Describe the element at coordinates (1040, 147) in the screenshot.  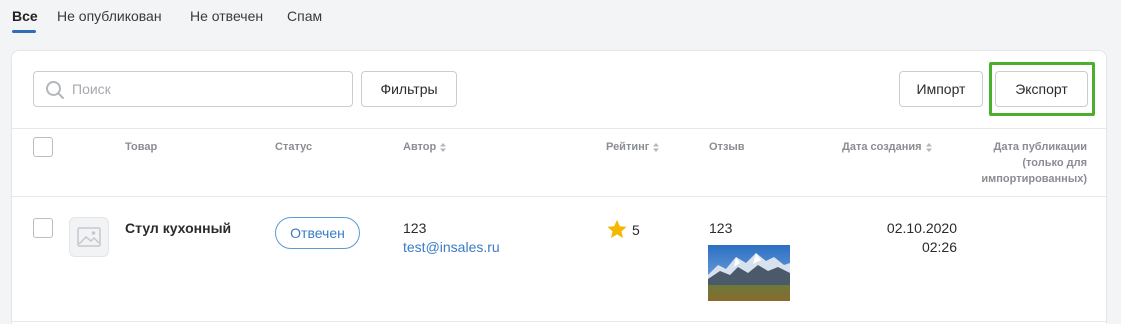
I see `column-header-published-line1: Дата публикации` at that location.